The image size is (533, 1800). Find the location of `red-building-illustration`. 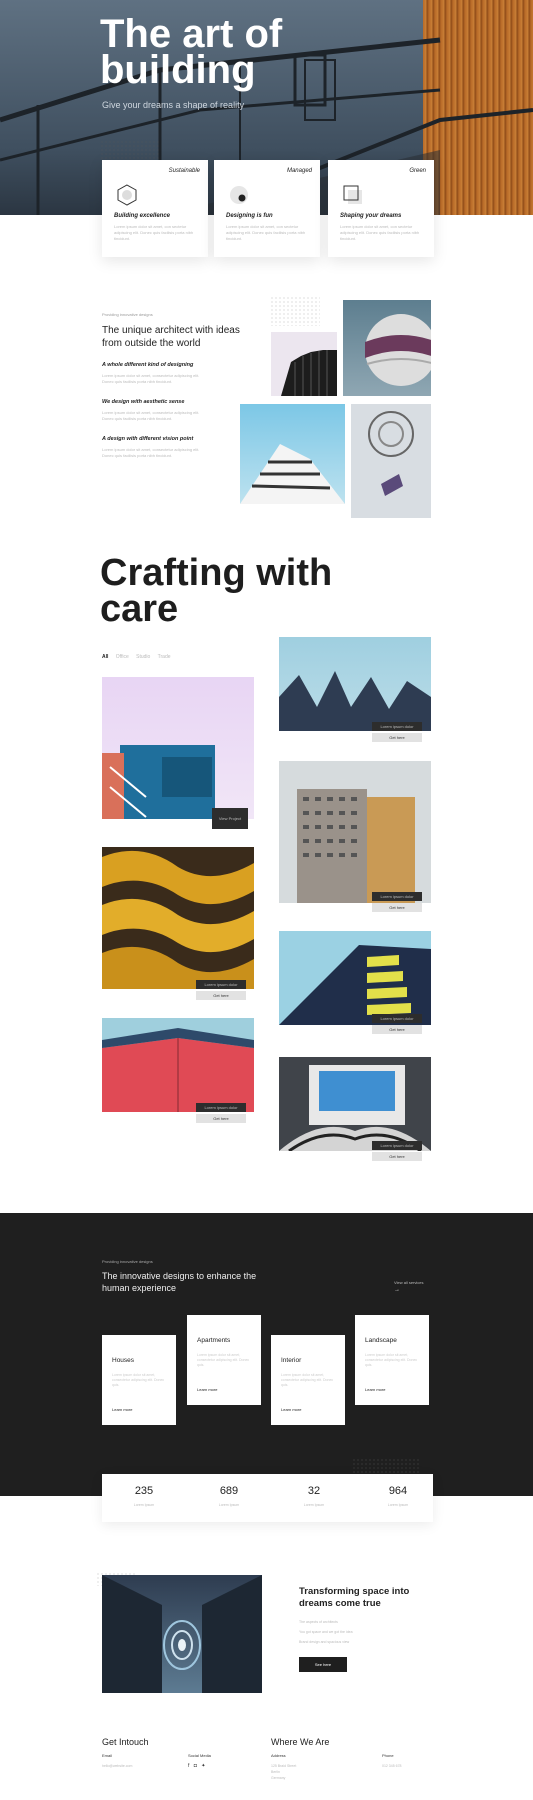

red-building-illustration is located at coordinates (178, 1070).